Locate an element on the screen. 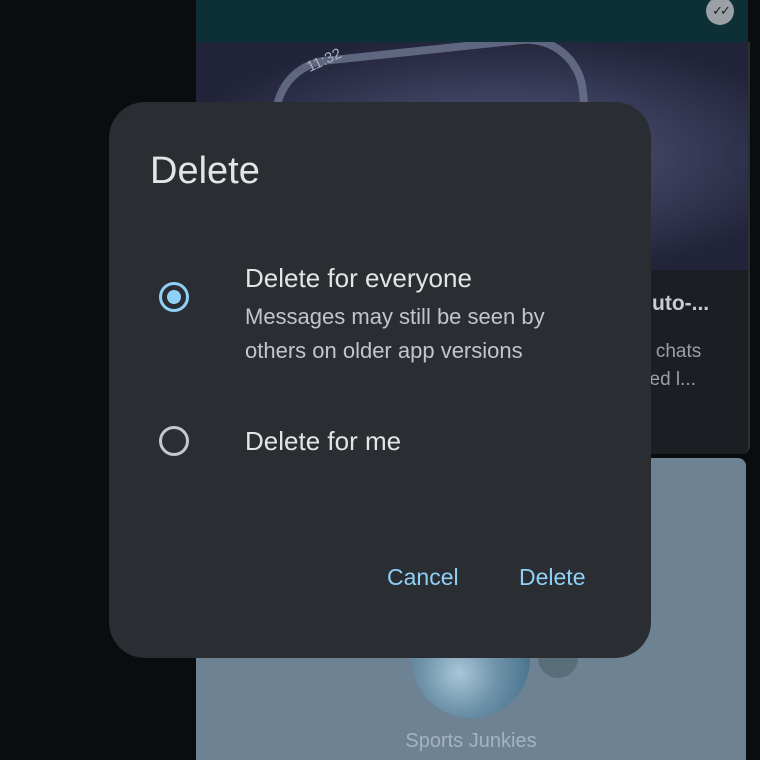 This screenshot has width=760, height=760. delete-button: Delete is located at coordinates (552, 577).